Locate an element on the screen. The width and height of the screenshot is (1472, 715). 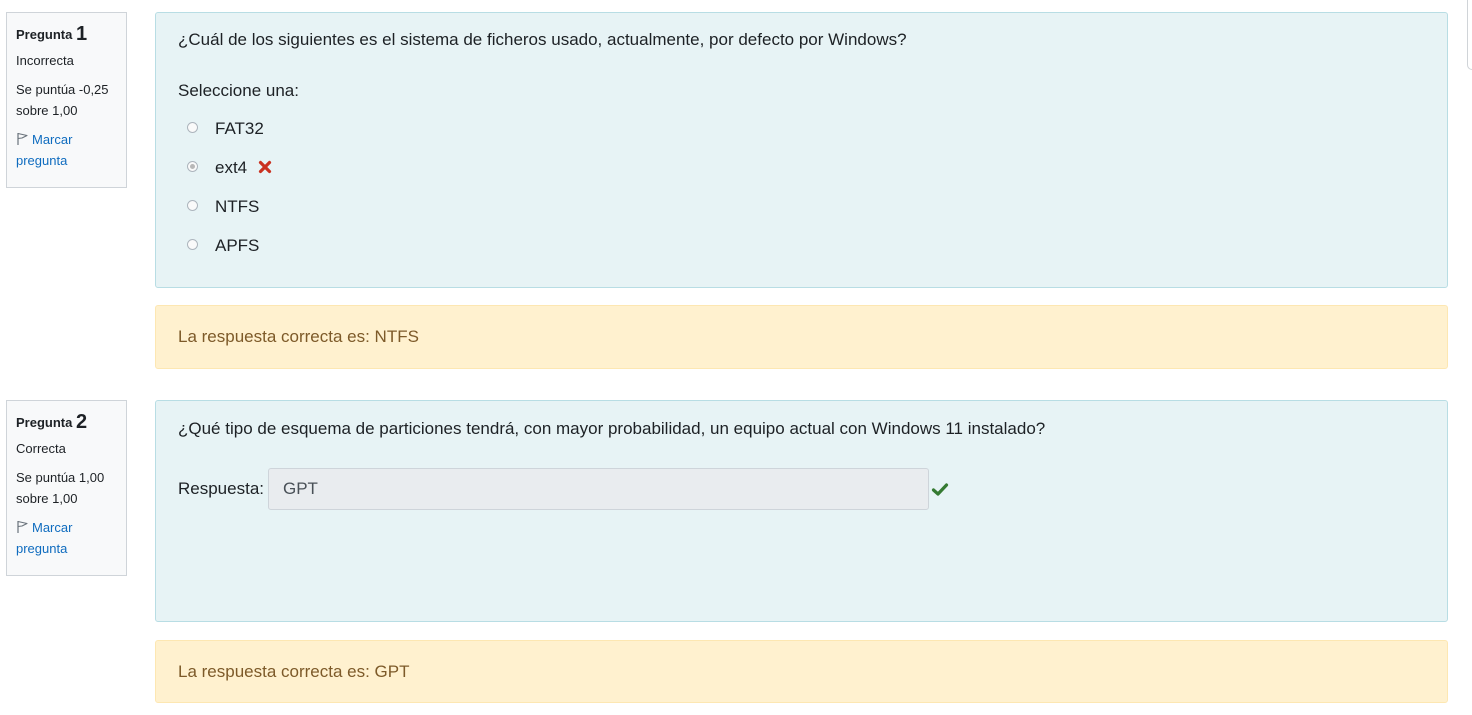
option-fat32: FAT32 is located at coordinates (801, 129).